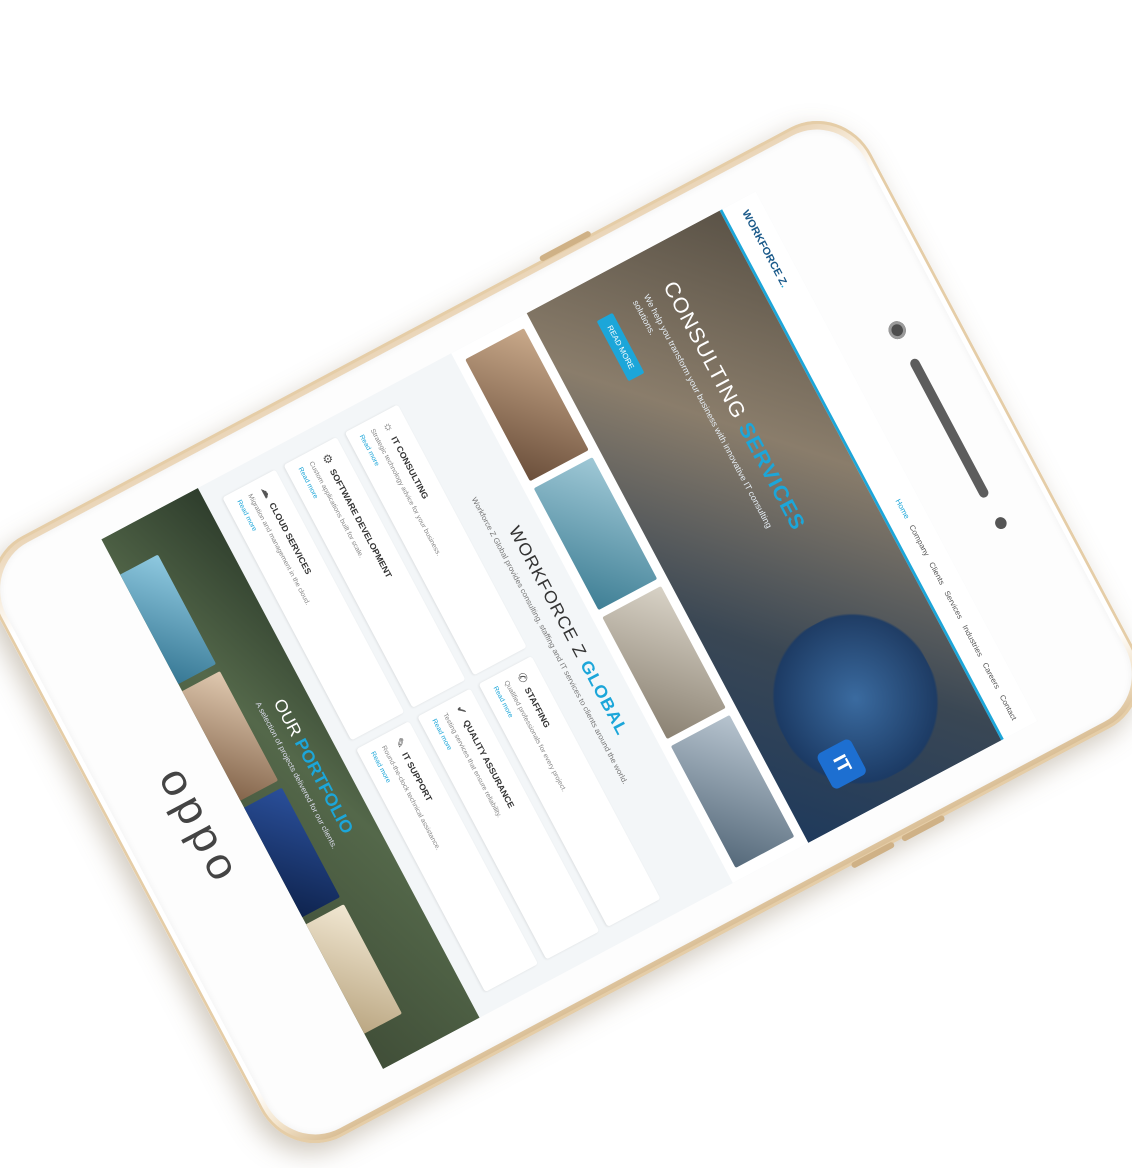 This screenshot has width=1132, height=1168. What do you see at coordinates (991, 675) in the screenshot?
I see `nav-item-careers: Careers` at bounding box center [991, 675].